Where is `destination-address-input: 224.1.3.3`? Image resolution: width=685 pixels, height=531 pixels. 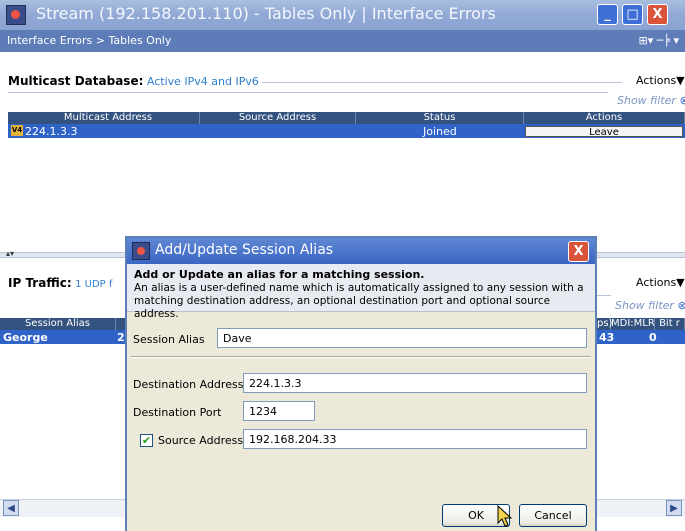
destination-address-input: 224.1.3.3 is located at coordinates (415, 383).